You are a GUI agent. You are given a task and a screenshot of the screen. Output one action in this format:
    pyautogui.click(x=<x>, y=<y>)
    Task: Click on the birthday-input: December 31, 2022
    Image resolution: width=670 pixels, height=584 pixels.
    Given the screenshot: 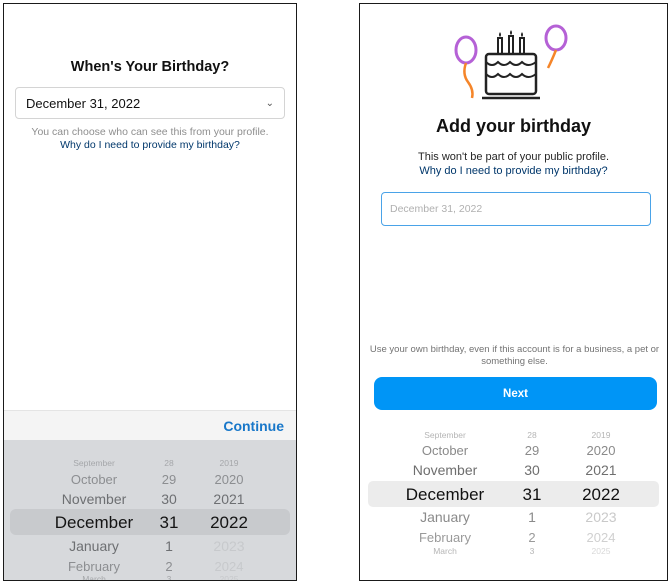 What is the action you would take?
    pyautogui.click(x=516, y=209)
    